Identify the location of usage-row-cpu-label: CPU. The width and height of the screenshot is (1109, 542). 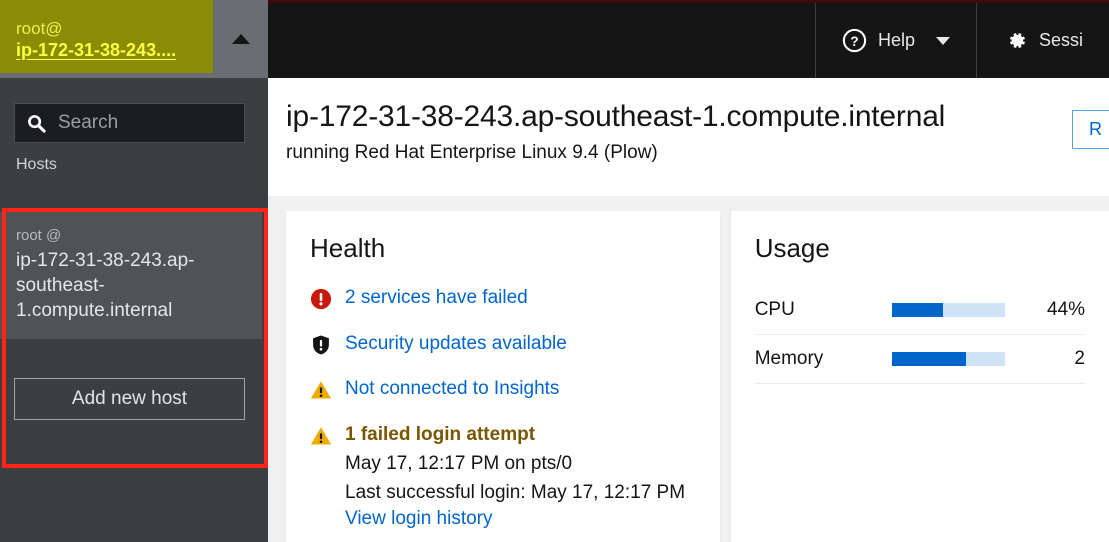
(823, 310).